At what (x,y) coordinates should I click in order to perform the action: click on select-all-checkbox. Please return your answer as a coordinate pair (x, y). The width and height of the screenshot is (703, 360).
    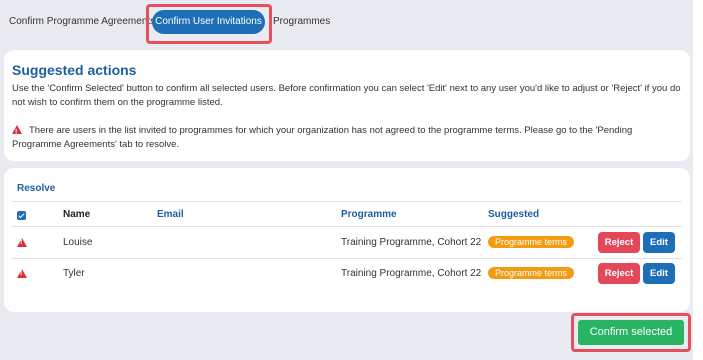
    Looking at the image, I should click on (21, 215).